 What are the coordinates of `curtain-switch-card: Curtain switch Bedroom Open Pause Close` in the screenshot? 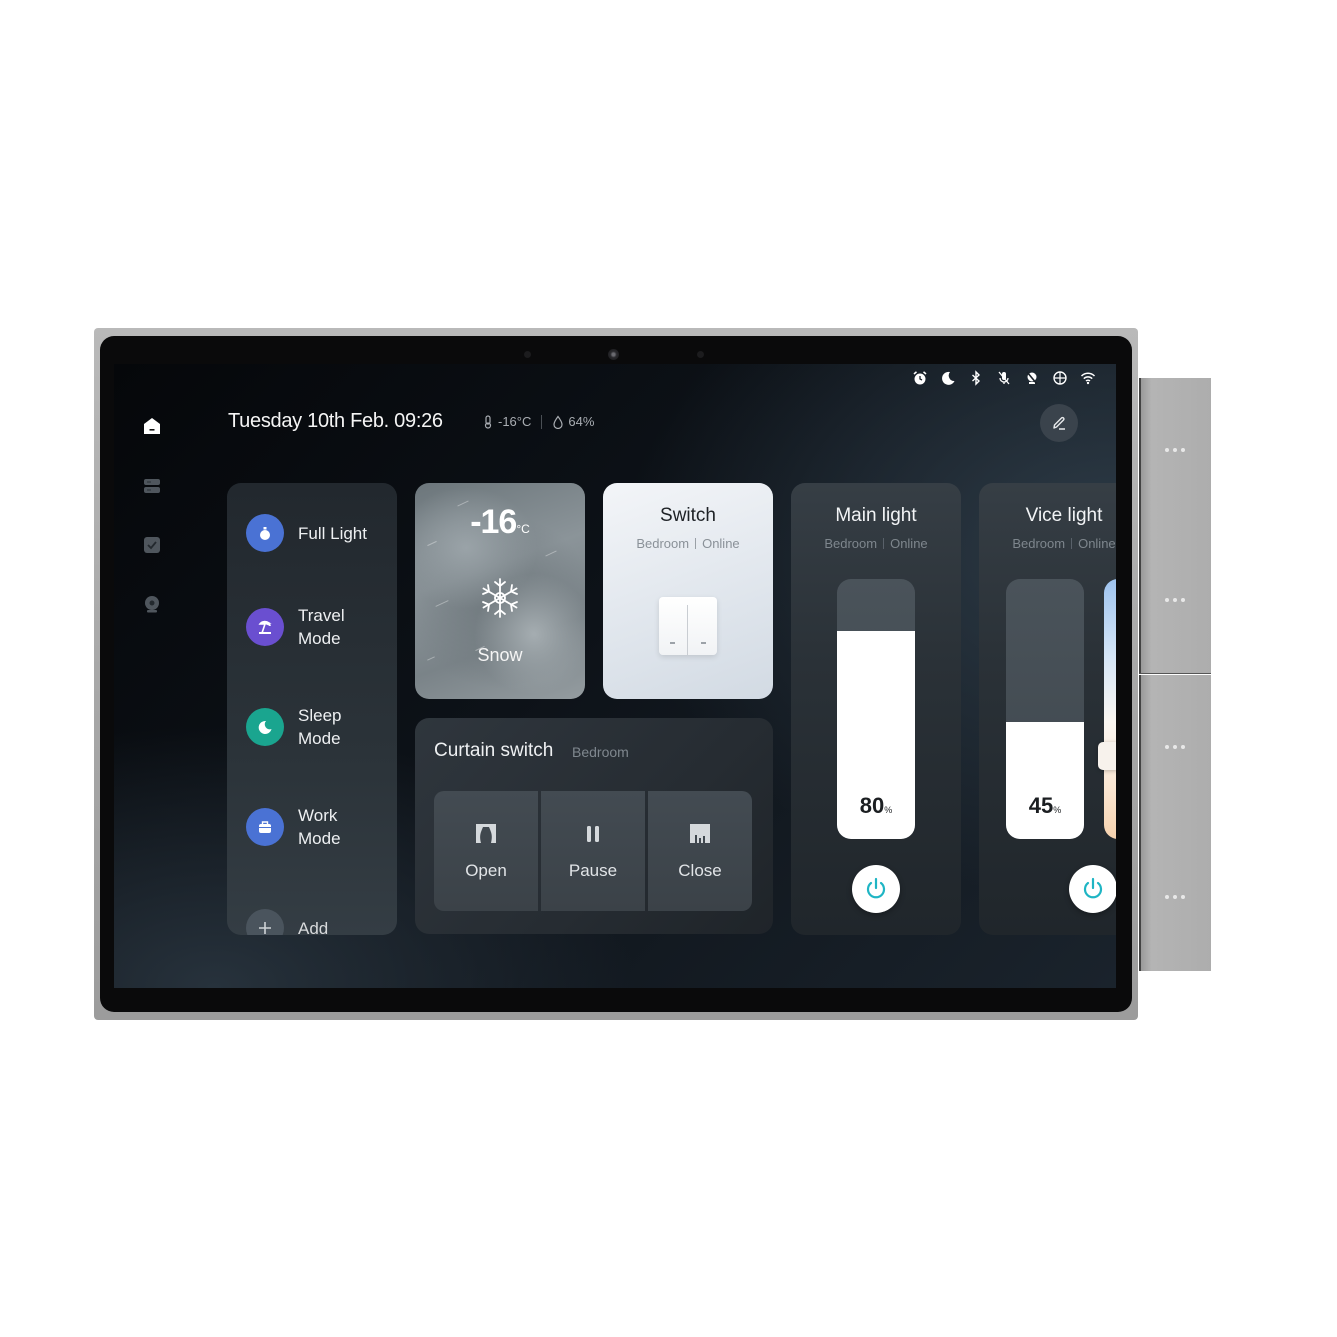 It's located at (594, 826).